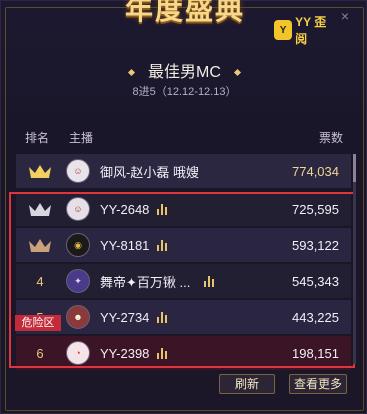 The image size is (367, 414). I want to click on avatar: ✦, so click(78, 281).